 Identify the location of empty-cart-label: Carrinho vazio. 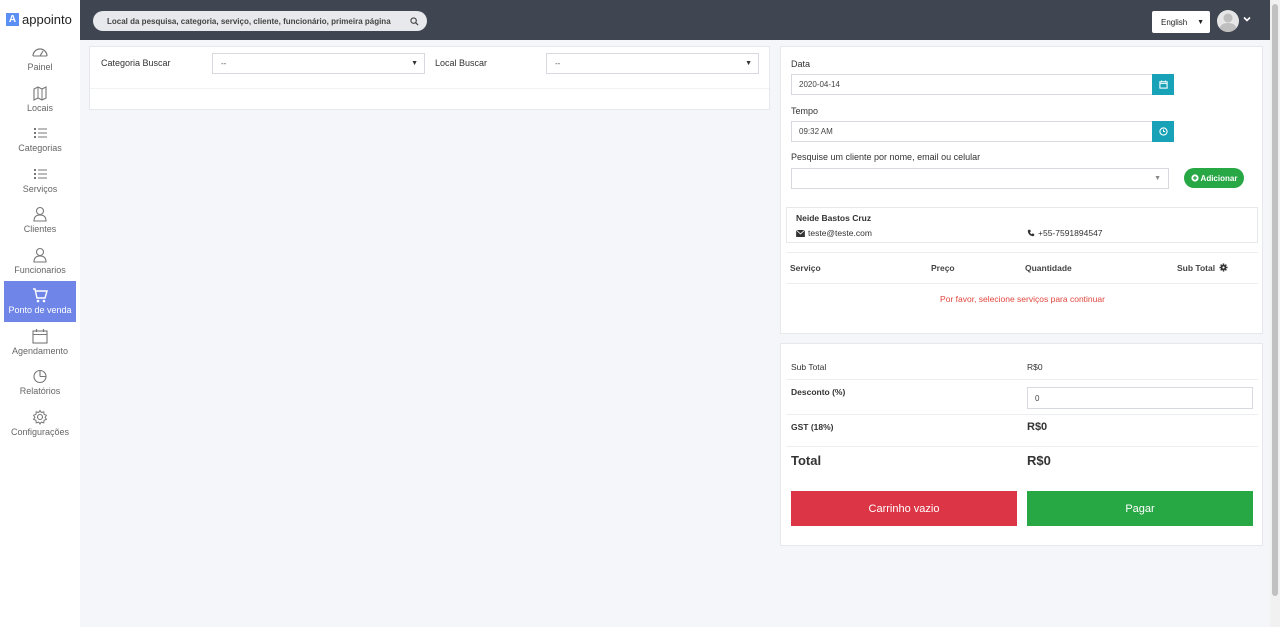
(904, 508).